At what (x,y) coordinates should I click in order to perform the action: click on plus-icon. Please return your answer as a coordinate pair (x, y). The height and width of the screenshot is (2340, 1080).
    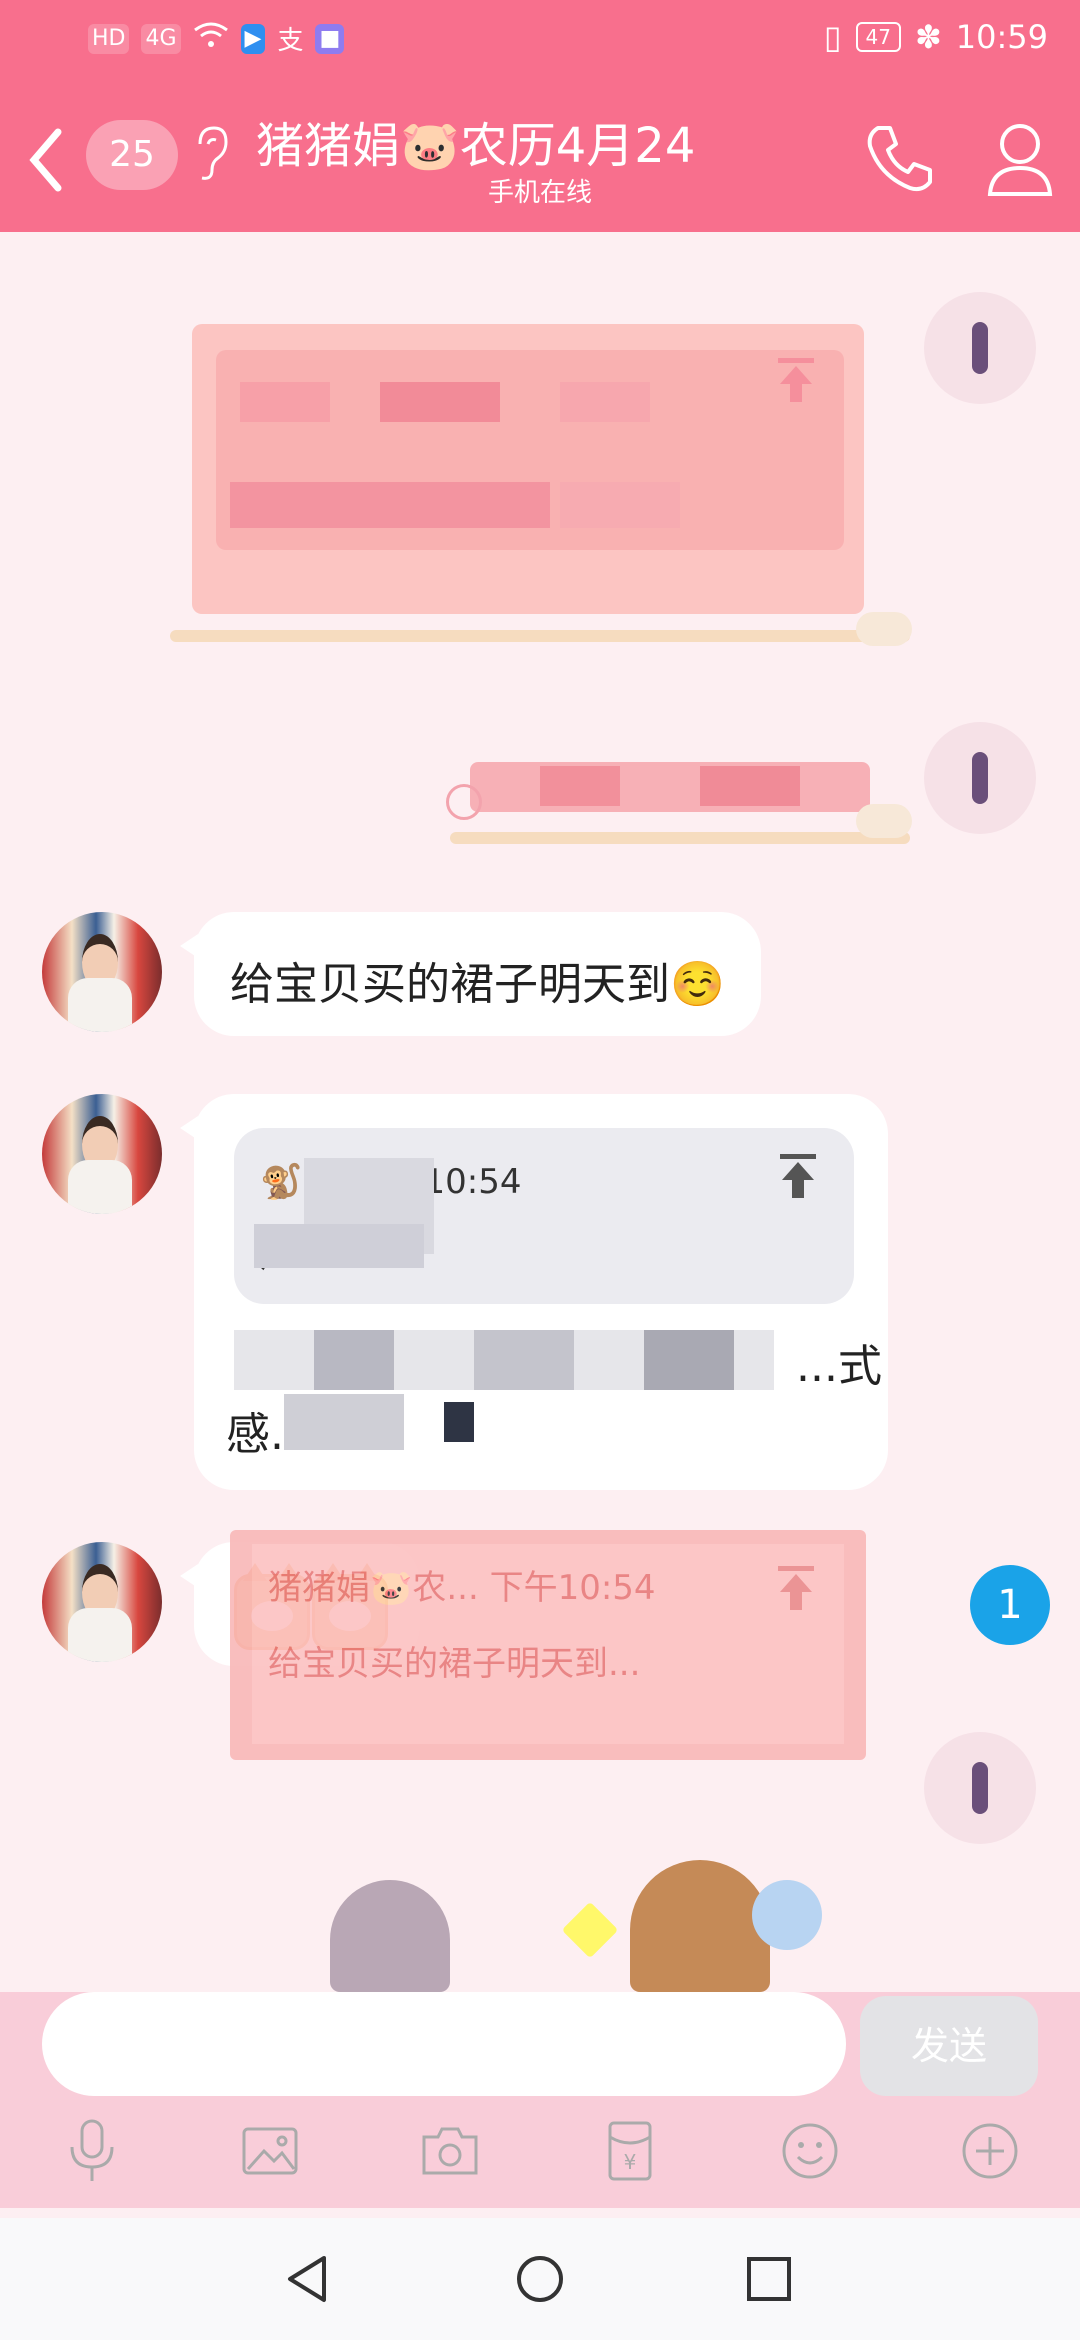
    Looking at the image, I should click on (990, 2150).